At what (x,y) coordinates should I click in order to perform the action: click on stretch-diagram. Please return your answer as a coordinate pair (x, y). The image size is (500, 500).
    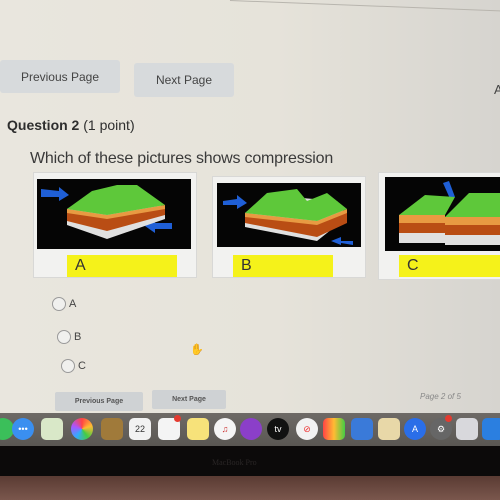
    Looking at the image, I should click on (288, 217).